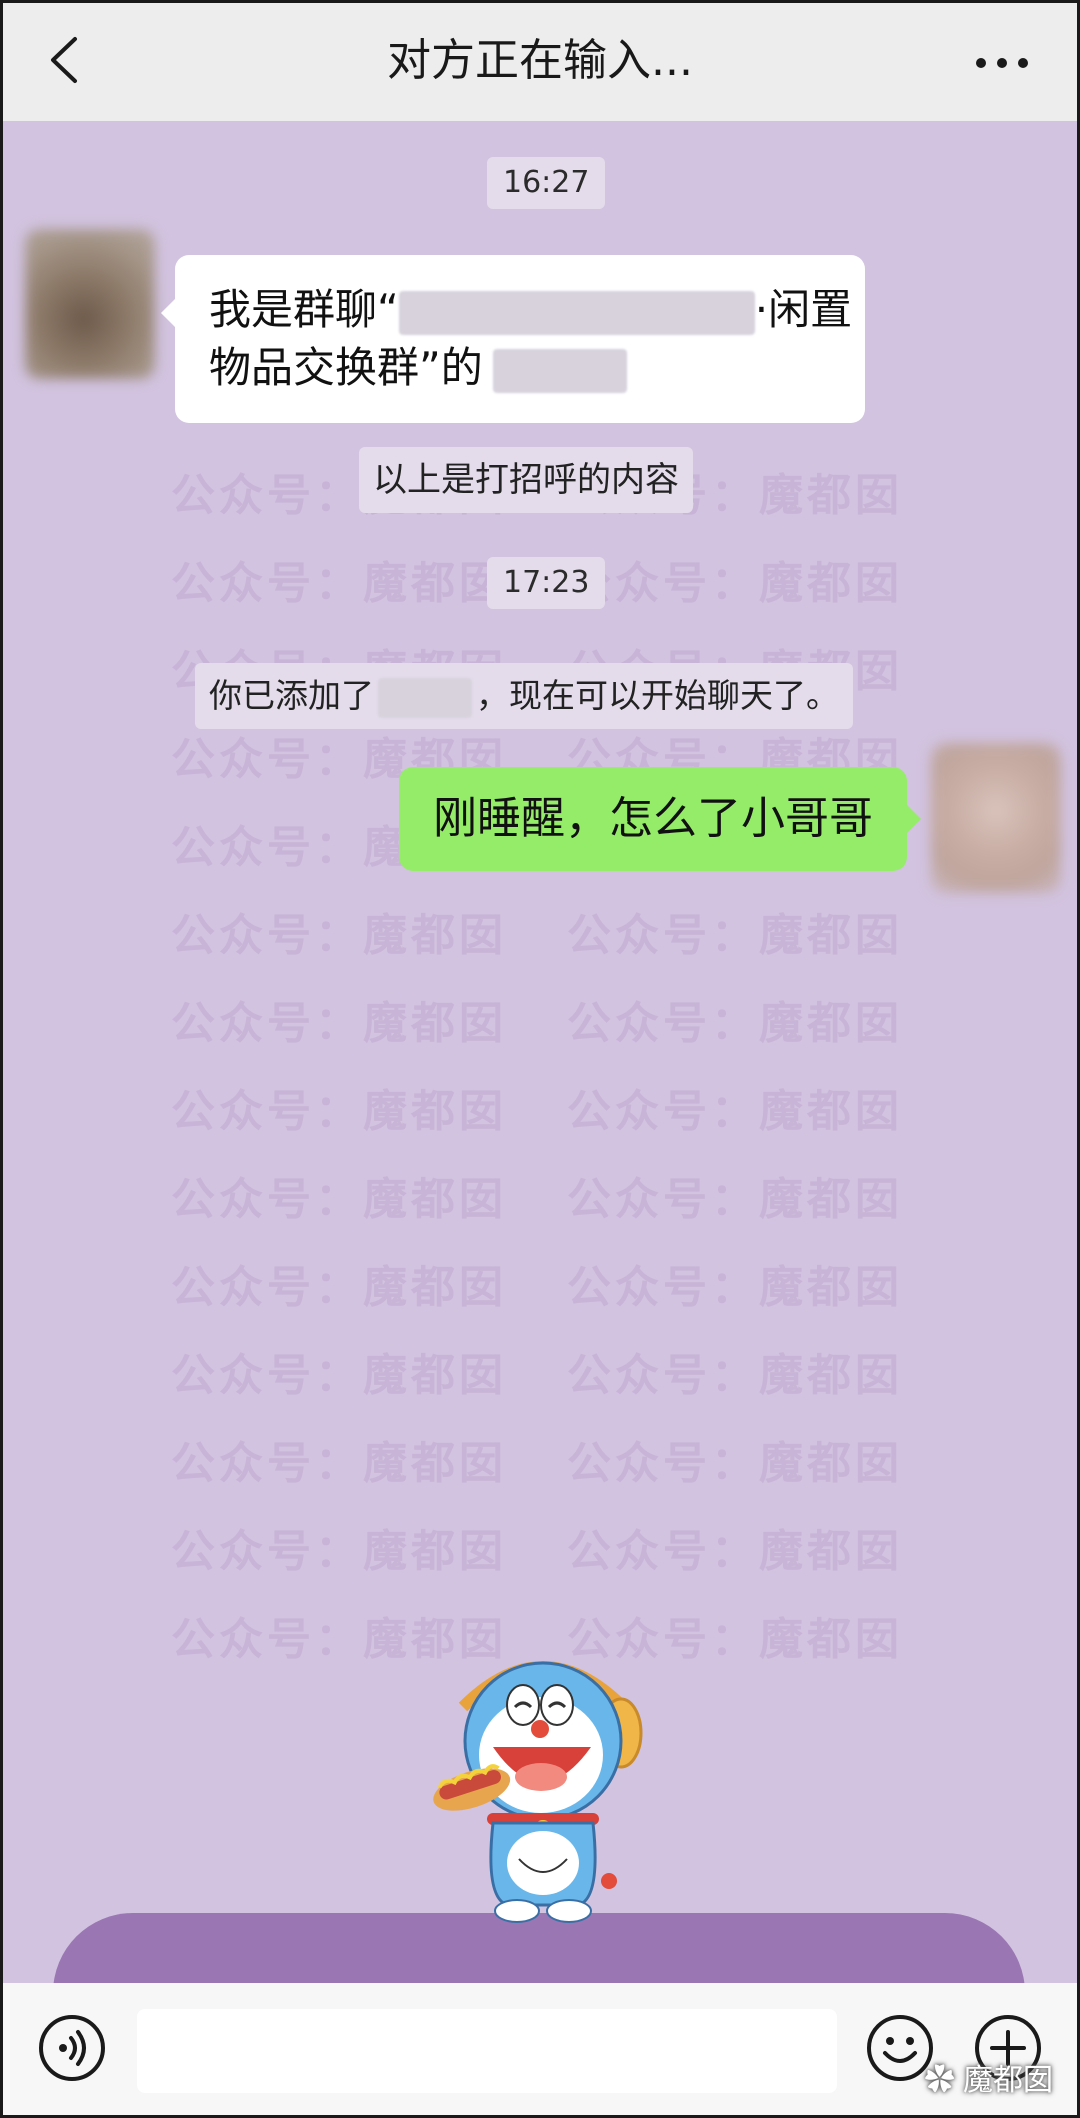 The image size is (1080, 2118). I want to click on back-button, so click(68, 60).